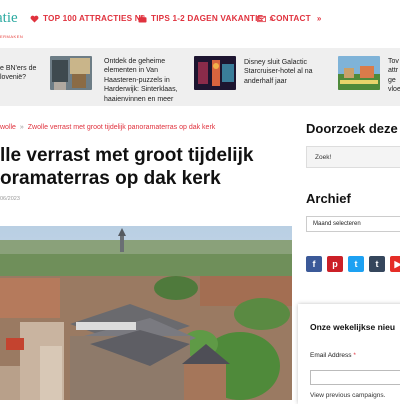  I want to click on required-mark: *, so click(354, 355).